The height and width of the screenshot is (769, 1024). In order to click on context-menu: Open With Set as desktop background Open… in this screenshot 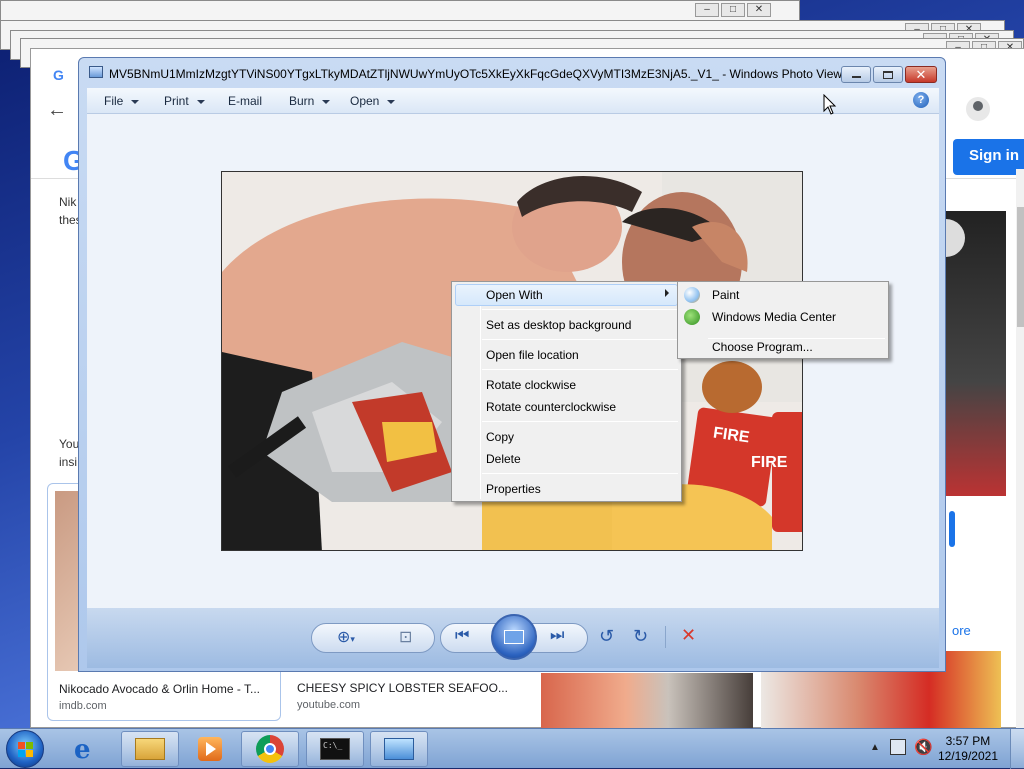, I will do `click(566, 391)`.